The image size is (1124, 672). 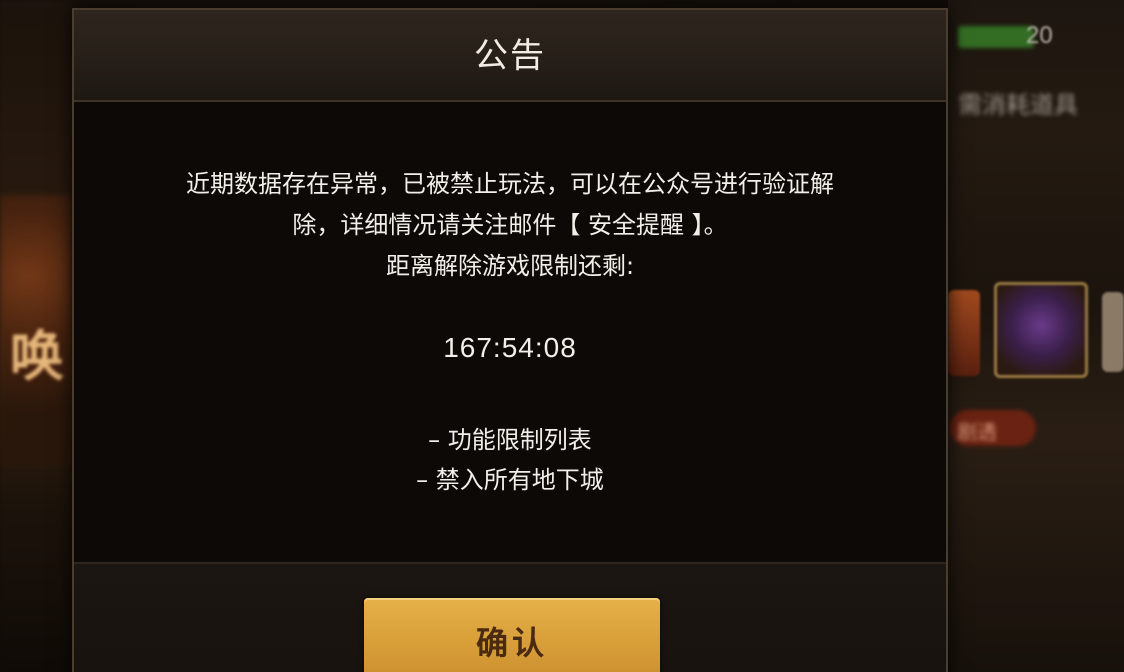 I want to click on background-counter: 20, so click(x=1039, y=35).